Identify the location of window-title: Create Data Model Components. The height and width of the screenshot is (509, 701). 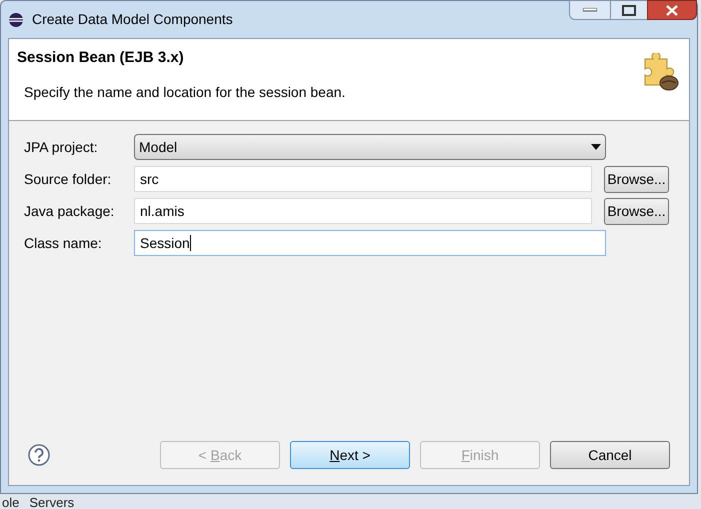
(132, 19).